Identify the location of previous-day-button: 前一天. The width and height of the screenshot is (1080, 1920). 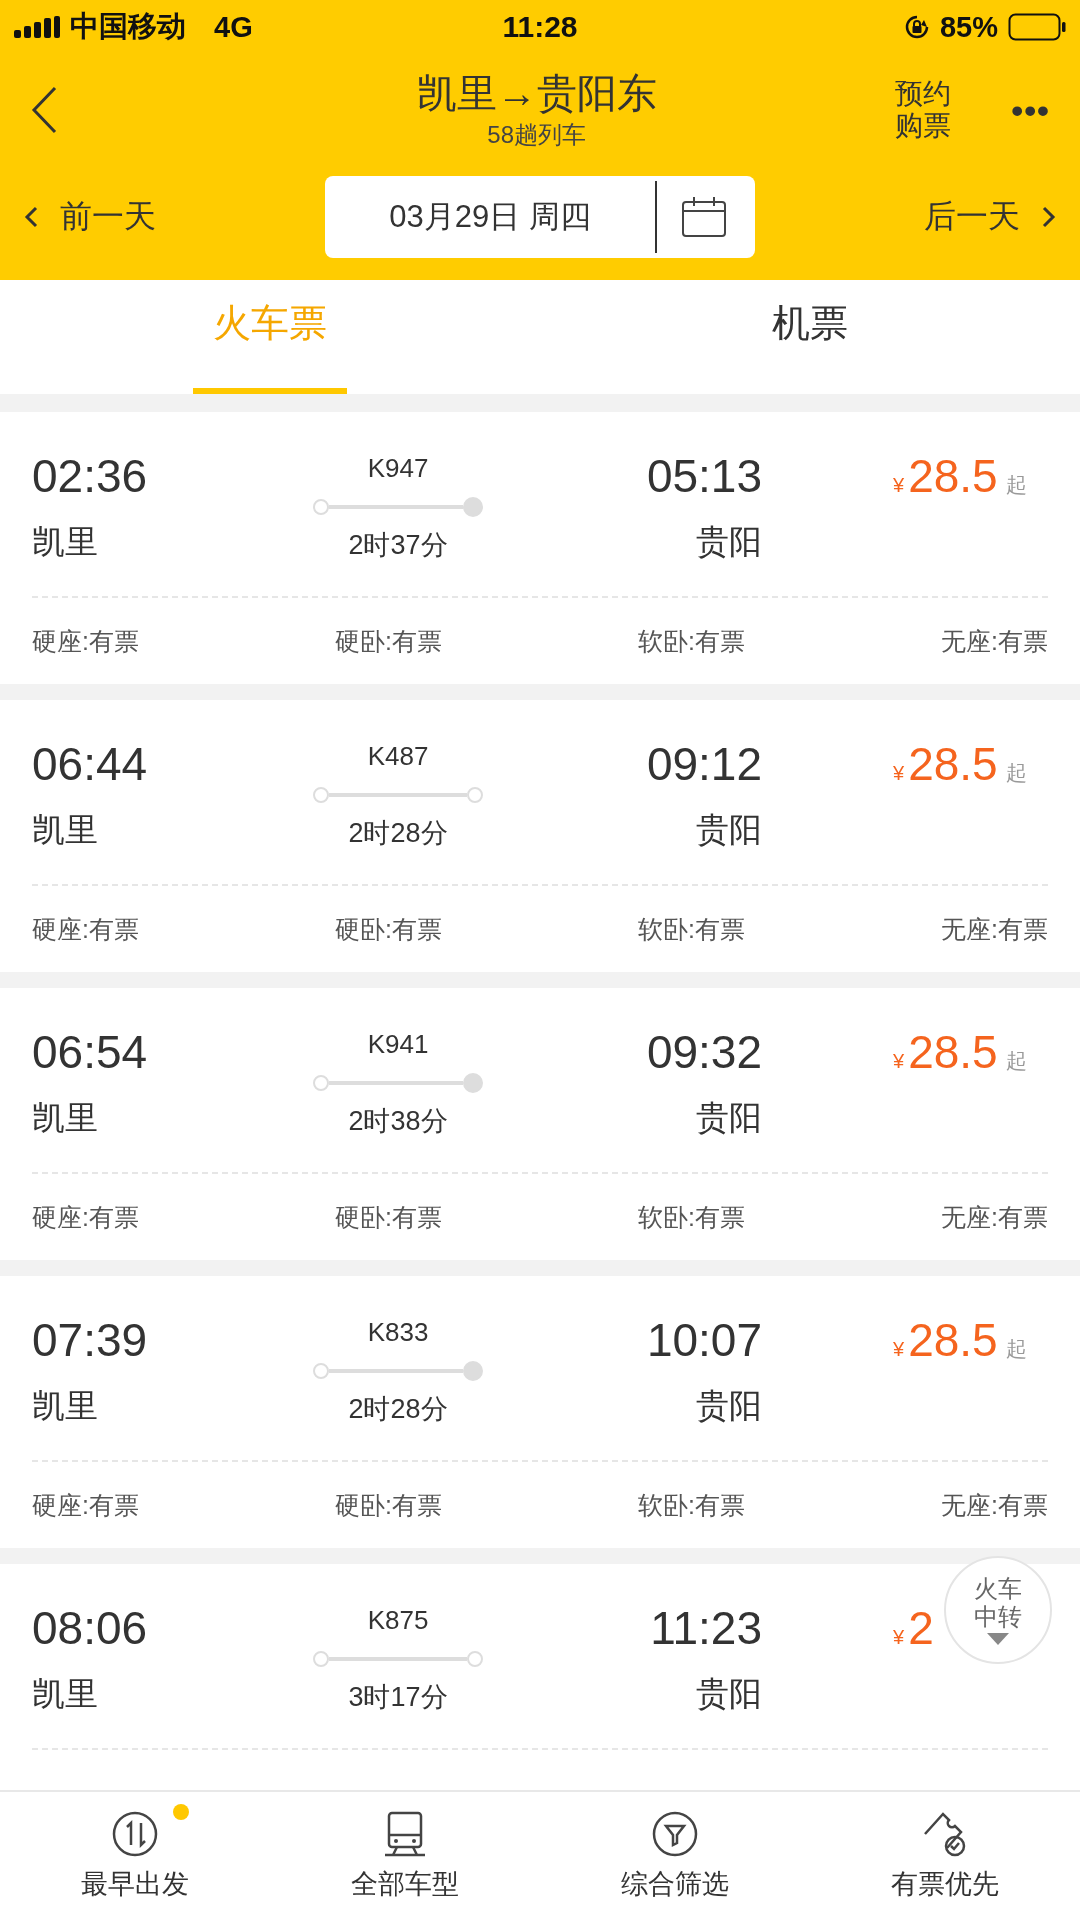
(90, 217).